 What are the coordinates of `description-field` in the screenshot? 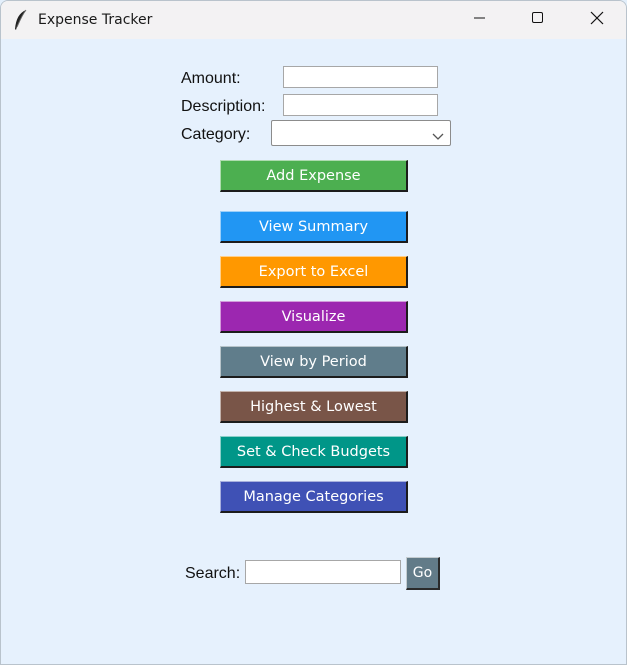 It's located at (360, 105).